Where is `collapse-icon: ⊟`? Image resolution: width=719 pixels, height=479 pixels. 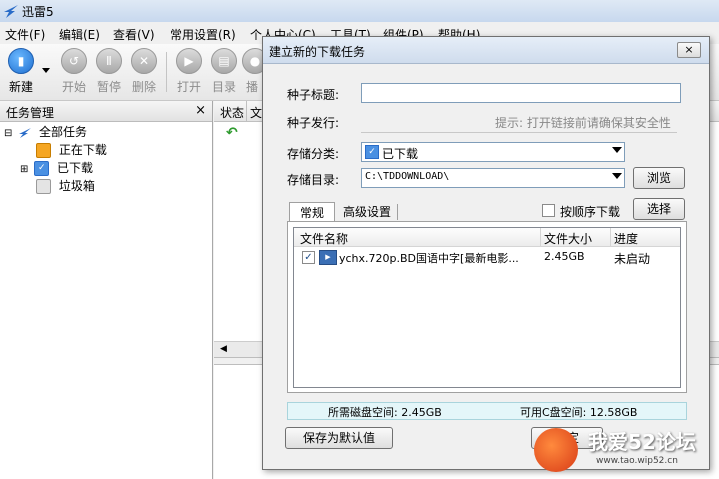 collapse-icon: ⊟ is located at coordinates (8, 133).